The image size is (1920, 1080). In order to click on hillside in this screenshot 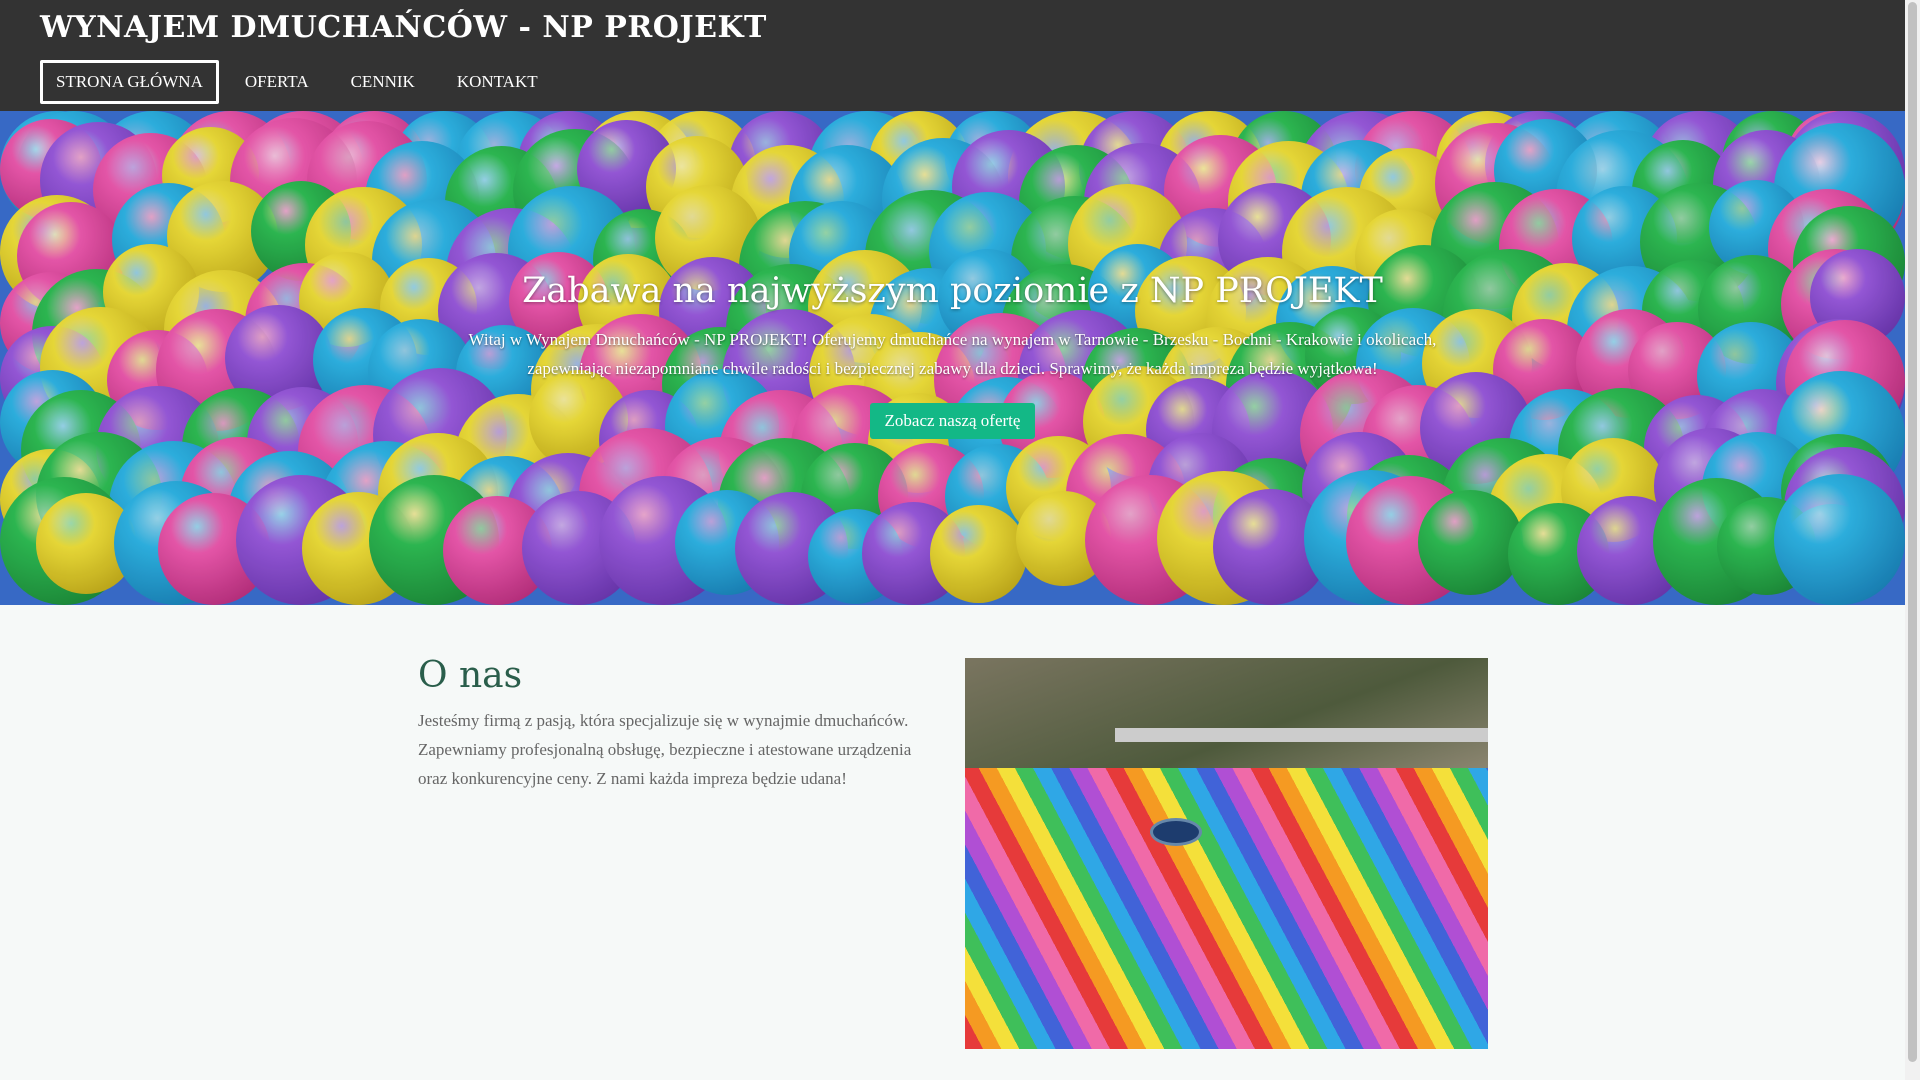, I will do `click(1226, 713)`.